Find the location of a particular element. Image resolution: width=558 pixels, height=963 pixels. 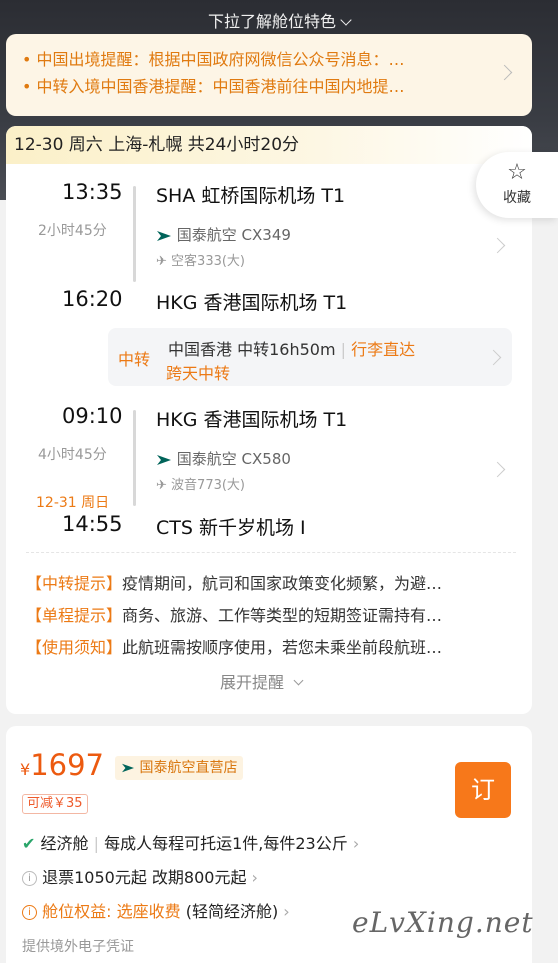

refund-text: 退票1050元起 改期800元起 is located at coordinates (144, 877).